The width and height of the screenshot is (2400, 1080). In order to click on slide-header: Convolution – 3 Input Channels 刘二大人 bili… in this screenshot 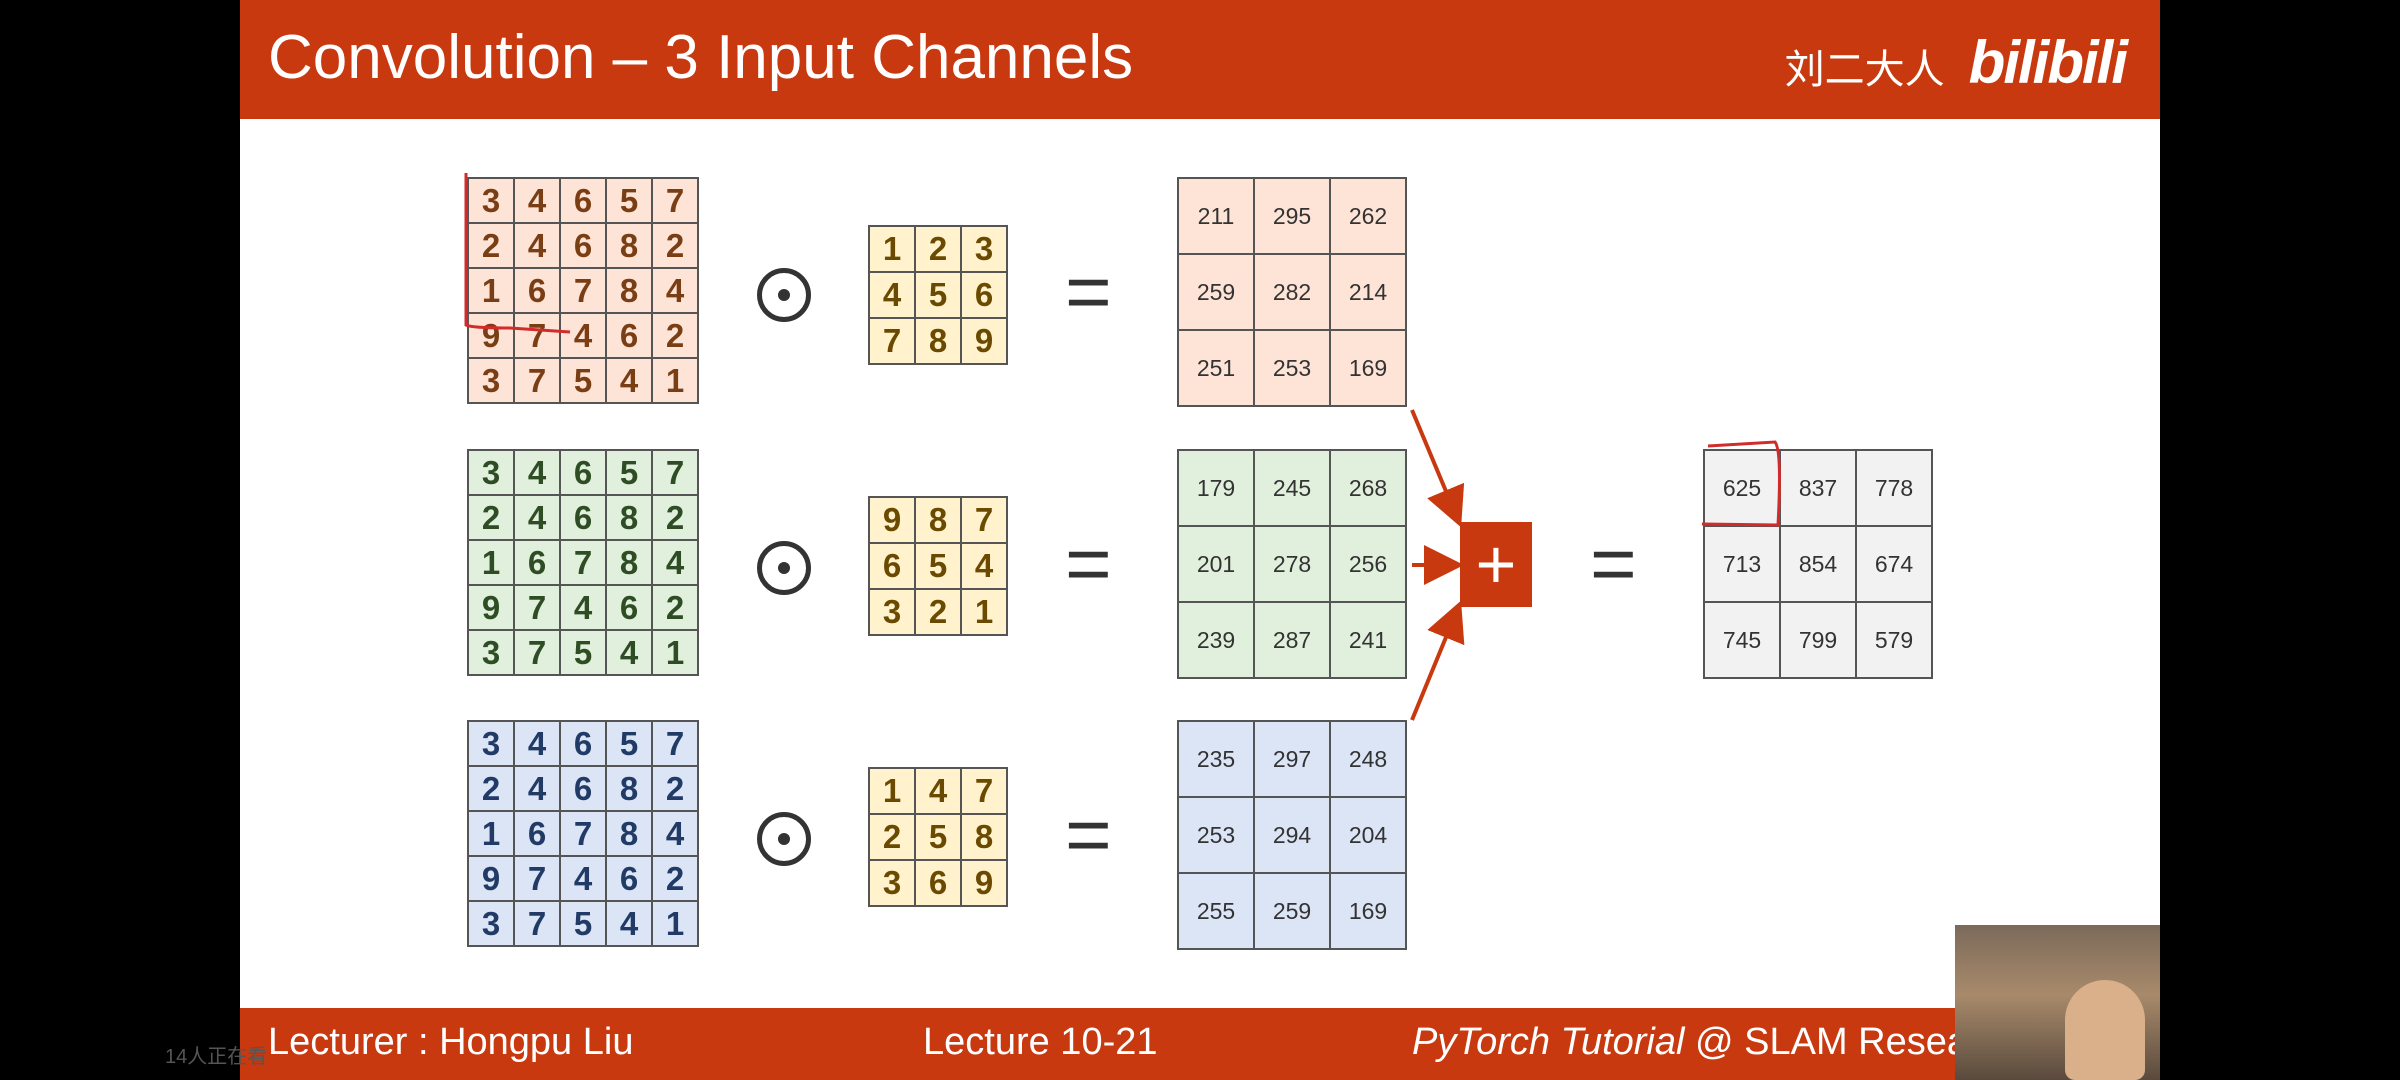, I will do `click(1200, 59)`.